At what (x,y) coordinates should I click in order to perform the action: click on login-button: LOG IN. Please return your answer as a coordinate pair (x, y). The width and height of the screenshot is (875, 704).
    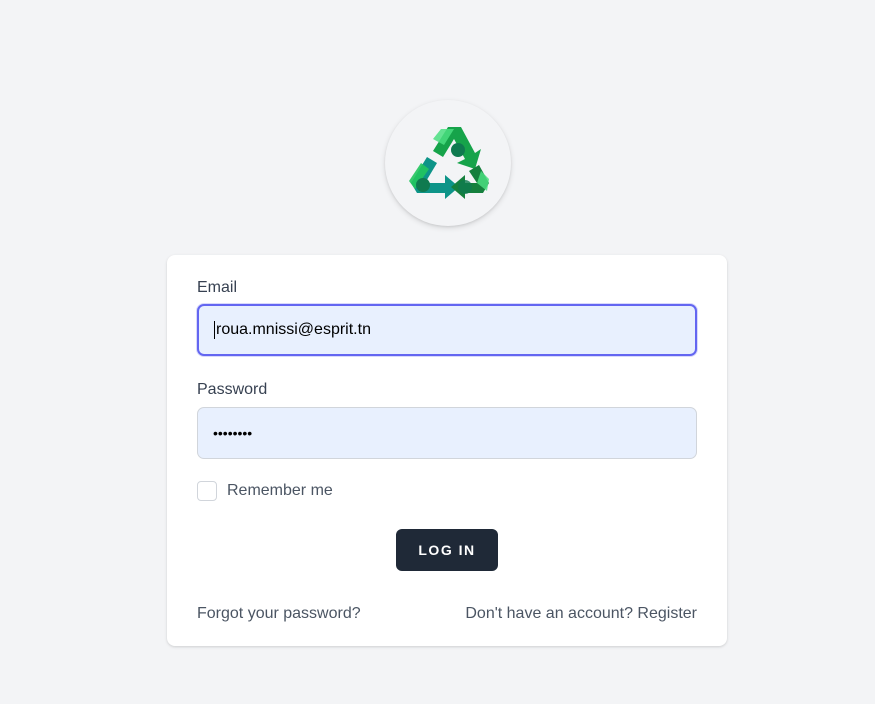
    Looking at the image, I should click on (447, 550).